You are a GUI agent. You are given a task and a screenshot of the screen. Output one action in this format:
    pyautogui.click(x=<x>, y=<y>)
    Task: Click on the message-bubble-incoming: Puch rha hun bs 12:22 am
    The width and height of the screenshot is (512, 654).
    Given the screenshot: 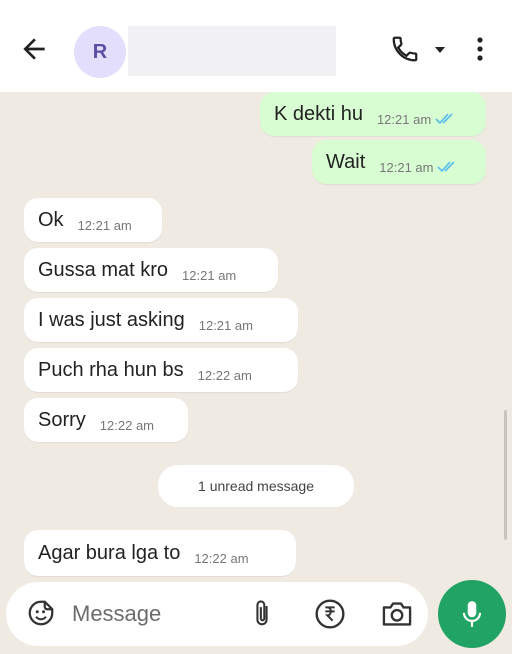 What is the action you would take?
    pyautogui.click(x=161, y=370)
    